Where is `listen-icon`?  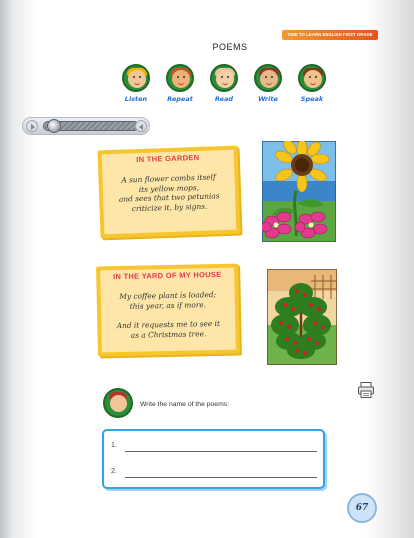 listen-icon is located at coordinates (136, 78).